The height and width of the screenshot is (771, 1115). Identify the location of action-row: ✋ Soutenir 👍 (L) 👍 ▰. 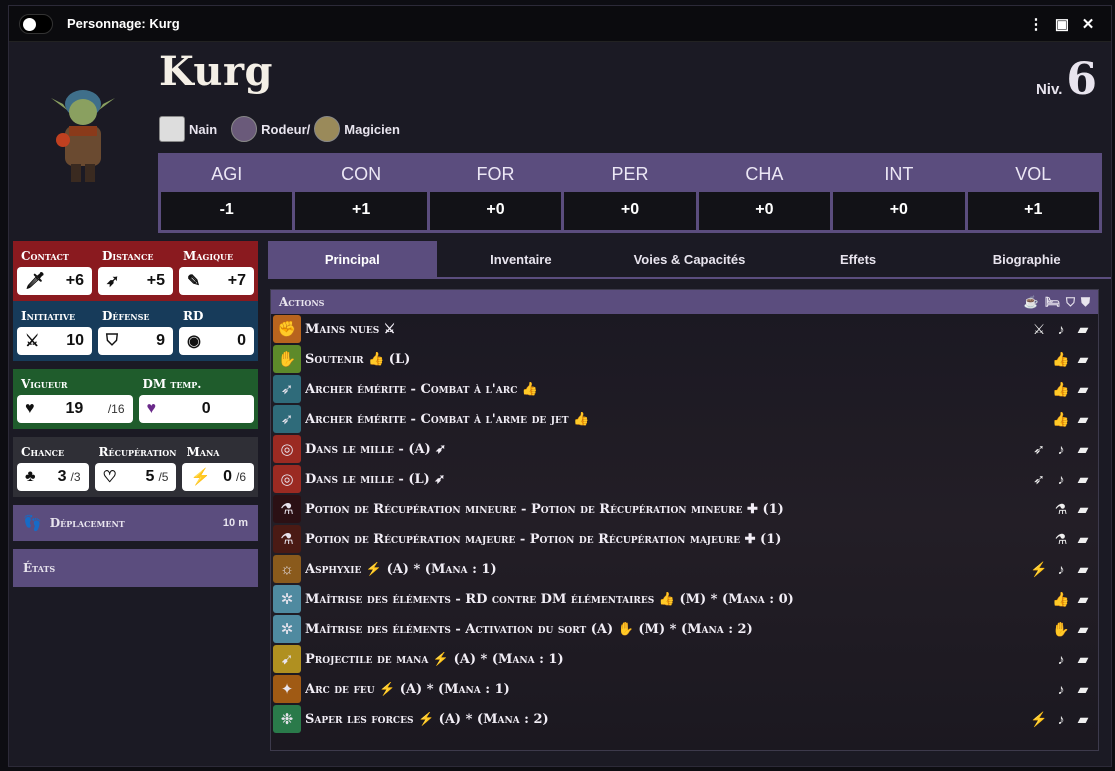
(684, 359).